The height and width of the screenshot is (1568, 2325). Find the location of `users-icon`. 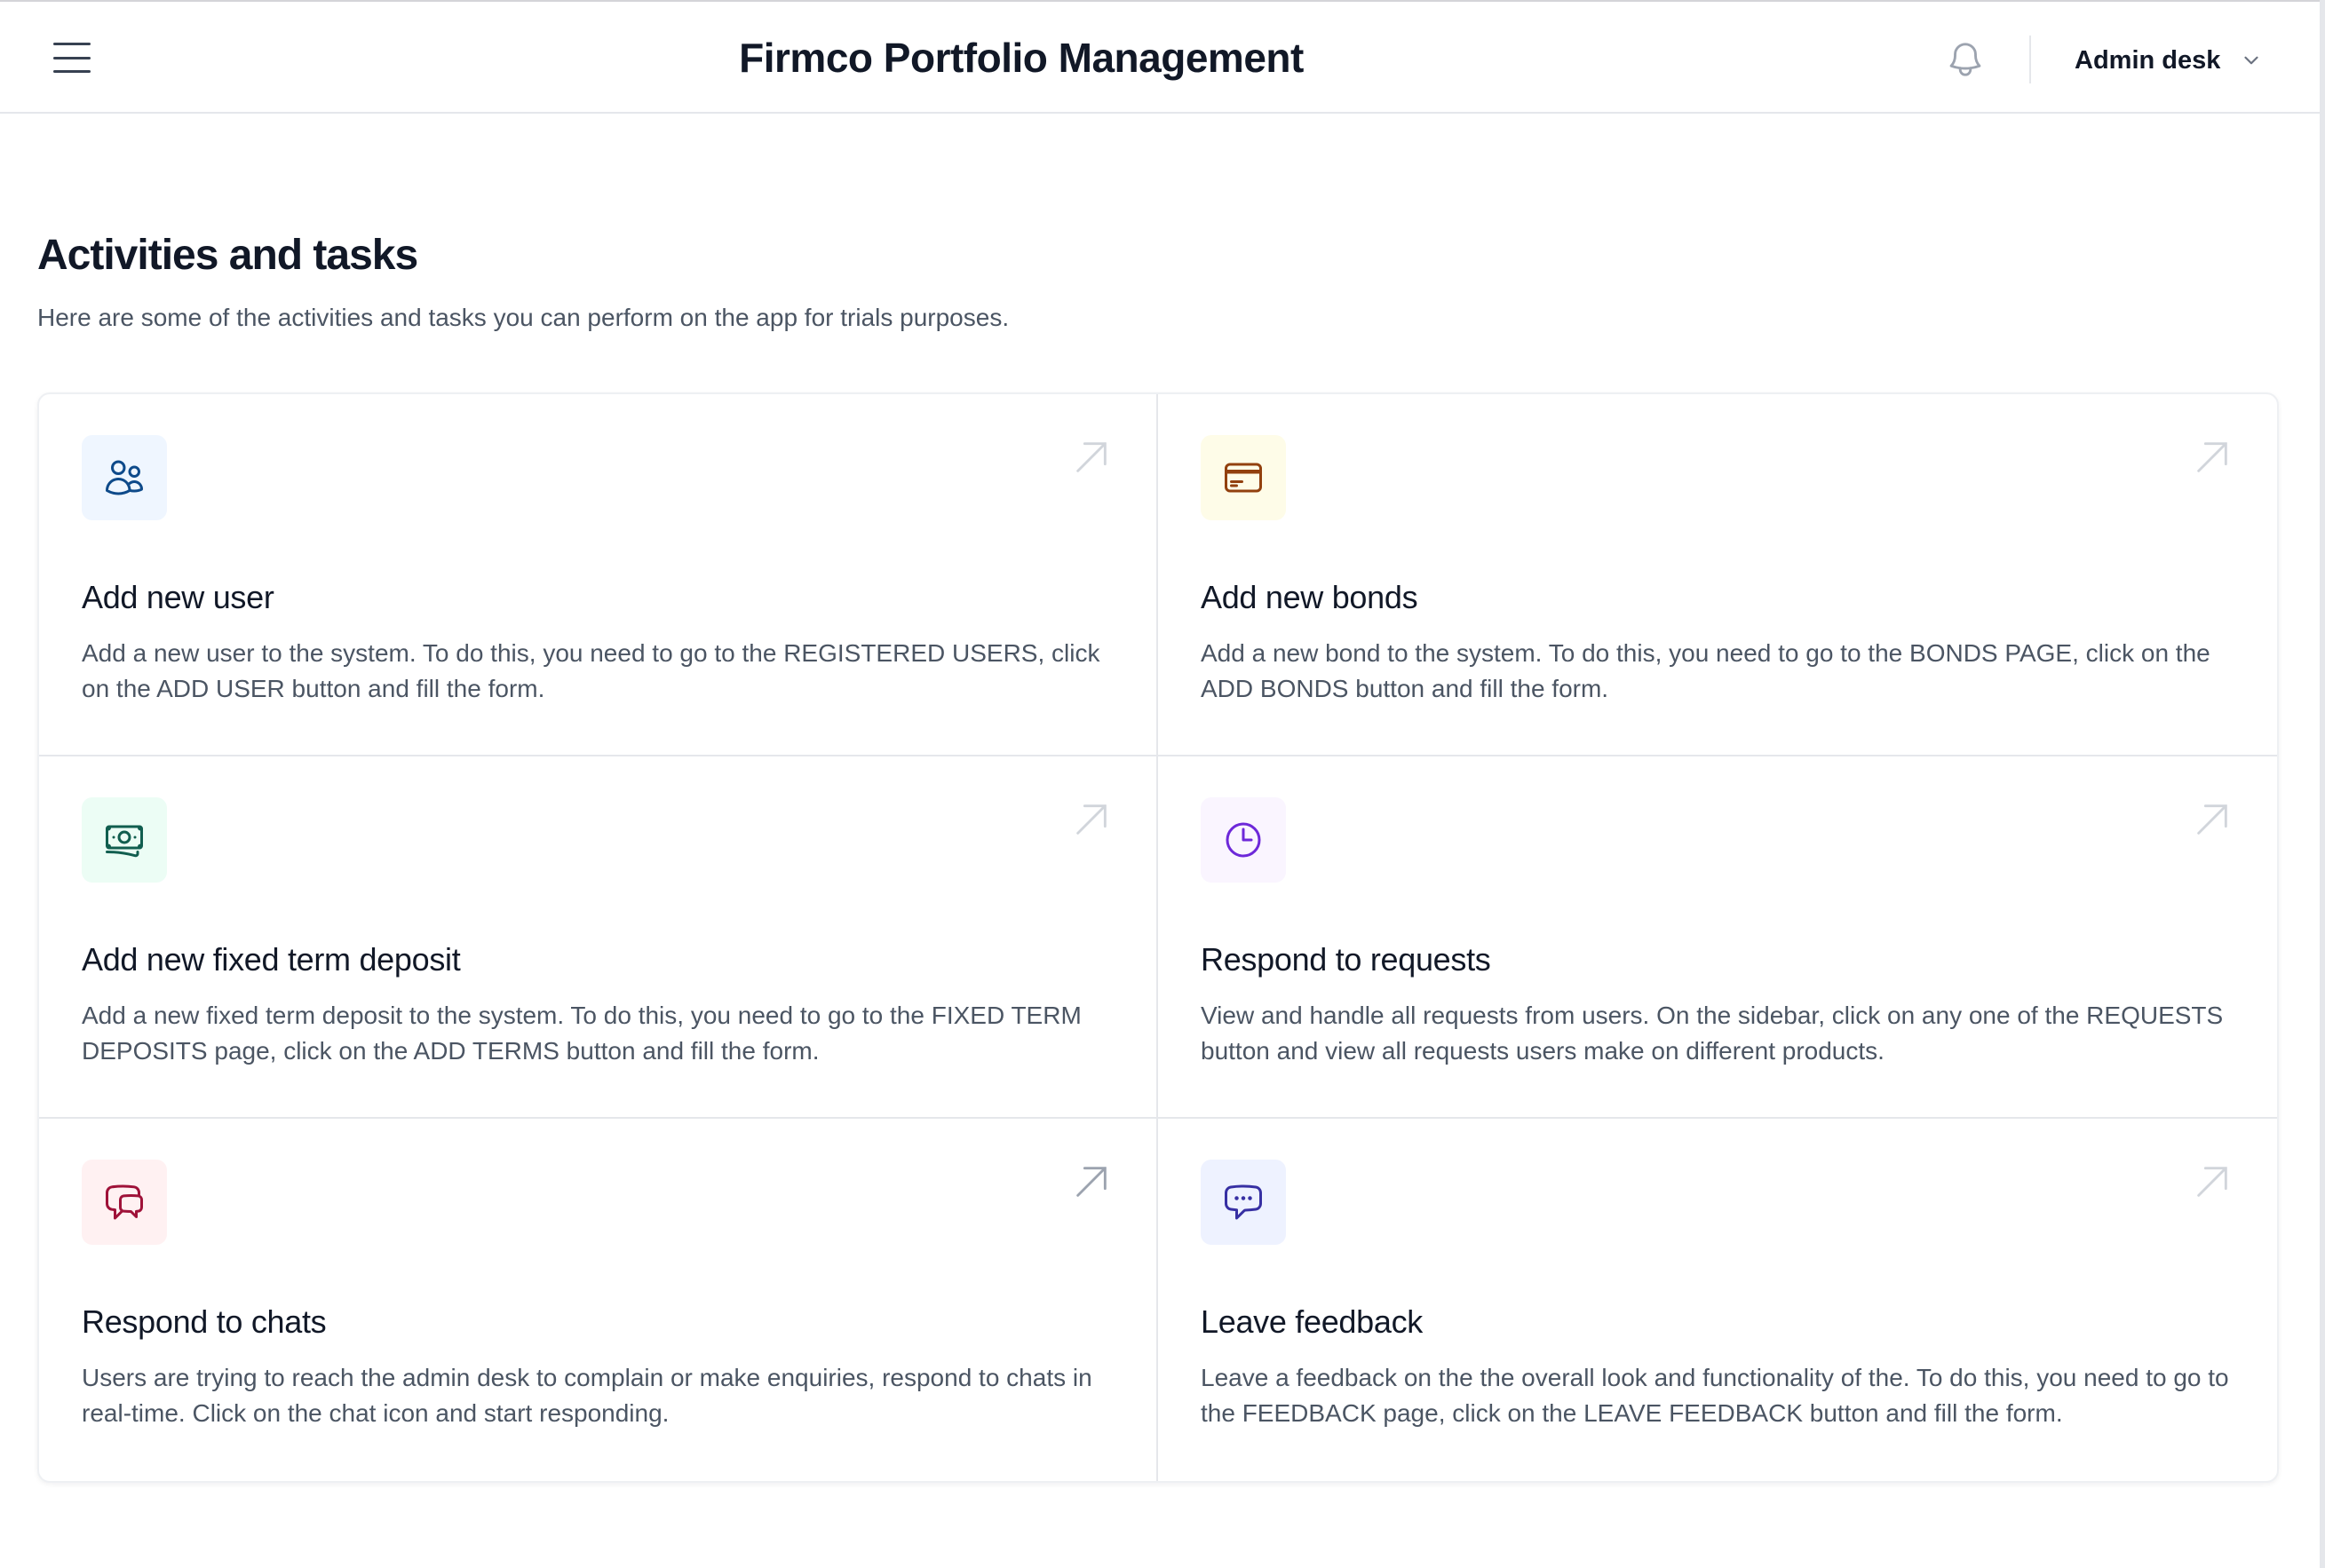

users-icon is located at coordinates (124, 477).